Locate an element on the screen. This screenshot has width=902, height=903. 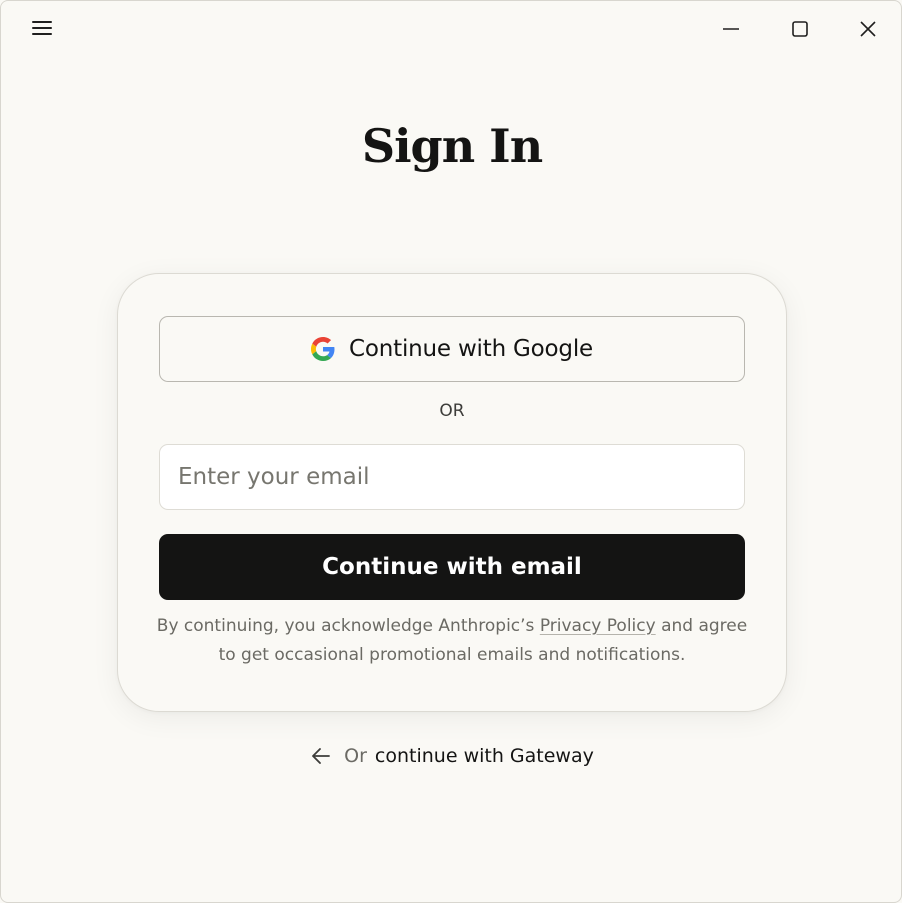
continue-with-gateway-link: Or continue with Gateway is located at coordinates (451, 756).